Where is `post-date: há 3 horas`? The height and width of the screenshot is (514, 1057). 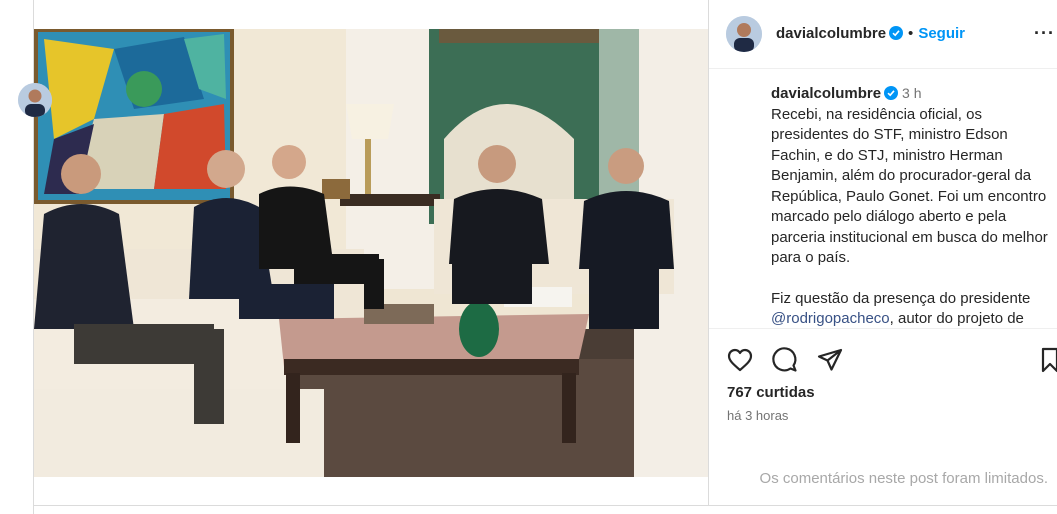 post-date: há 3 horas is located at coordinates (758, 415).